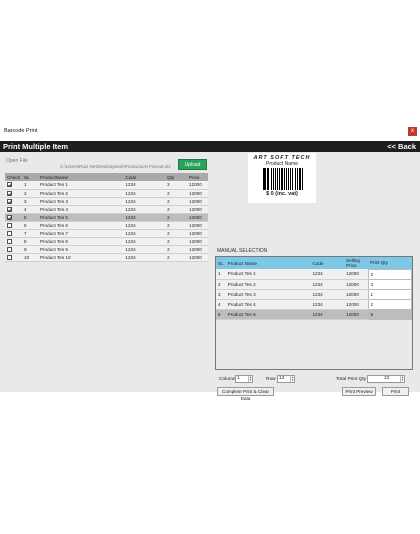 This screenshot has height=534, width=420. What do you see at coordinates (80, 249) in the screenshot?
I see `cell-name: Product Tes 9` at bounding box center [80, 249].